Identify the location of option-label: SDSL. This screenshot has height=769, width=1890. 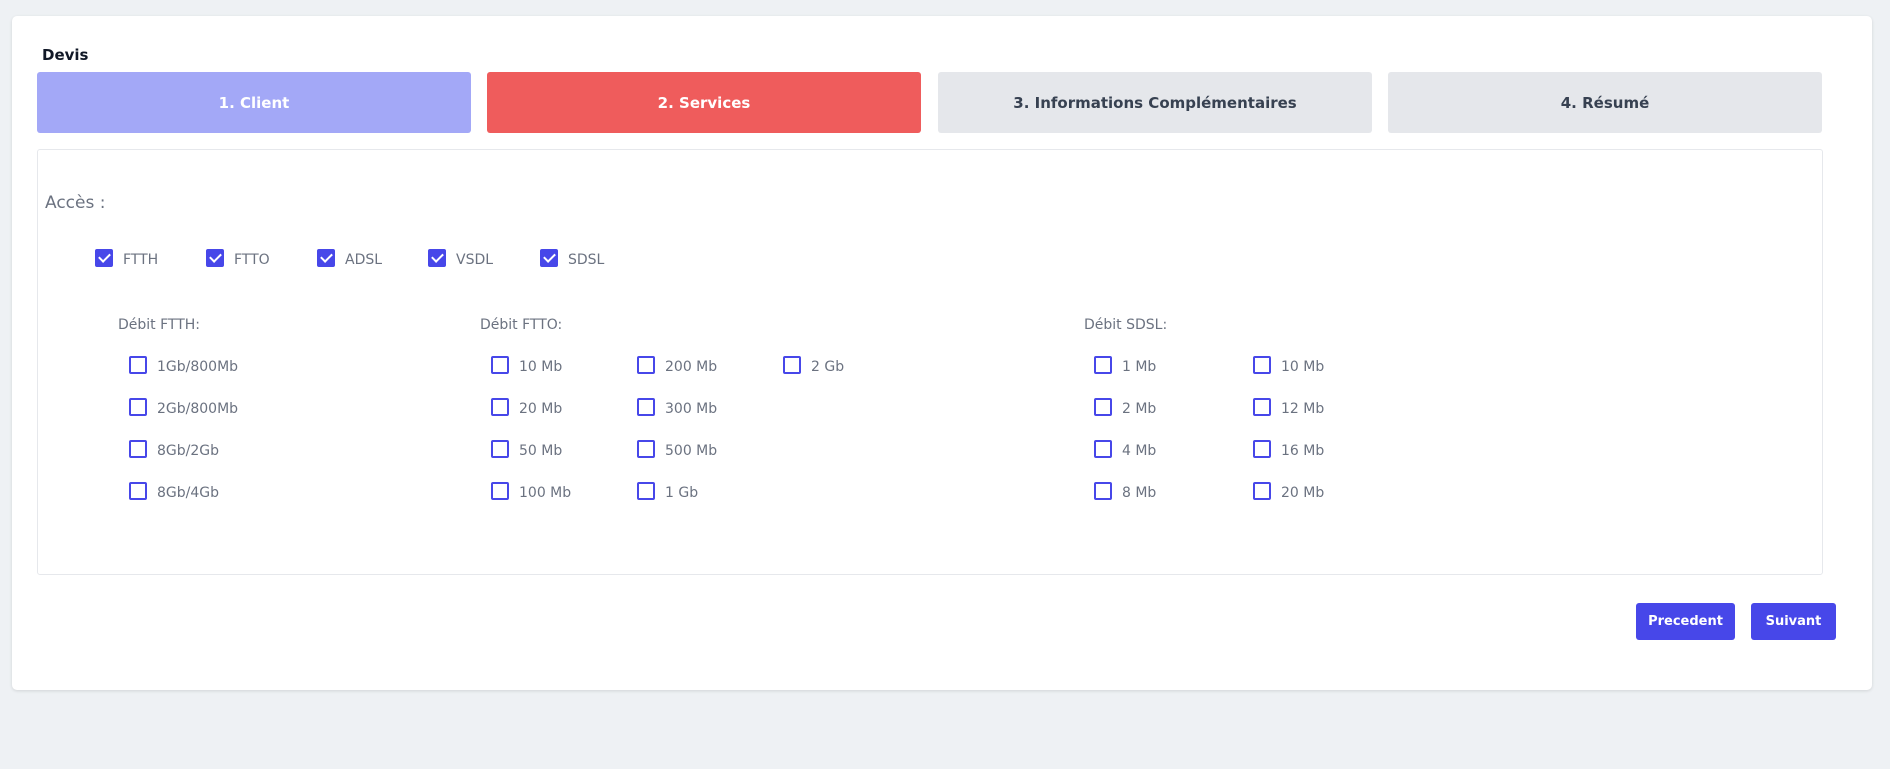
(586, 260).